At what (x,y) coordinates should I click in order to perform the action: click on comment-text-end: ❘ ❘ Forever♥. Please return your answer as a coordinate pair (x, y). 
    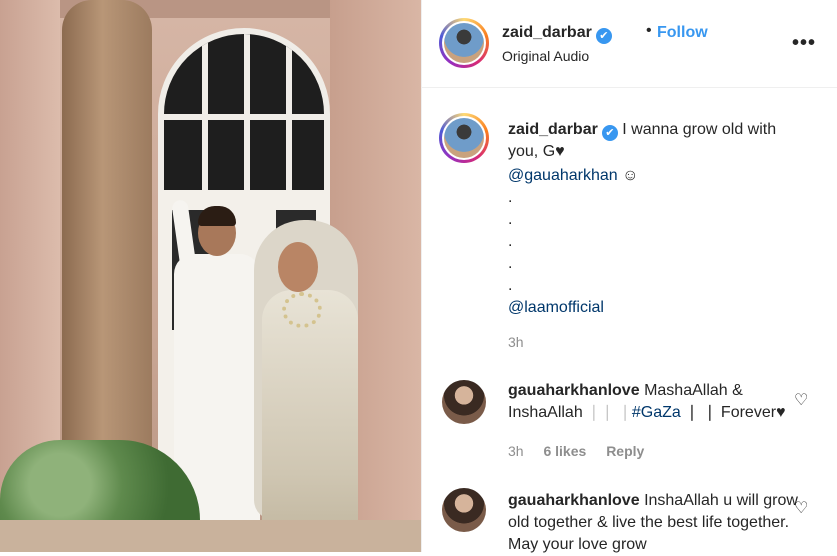
    Looking at the image, I should click on (735, 412).